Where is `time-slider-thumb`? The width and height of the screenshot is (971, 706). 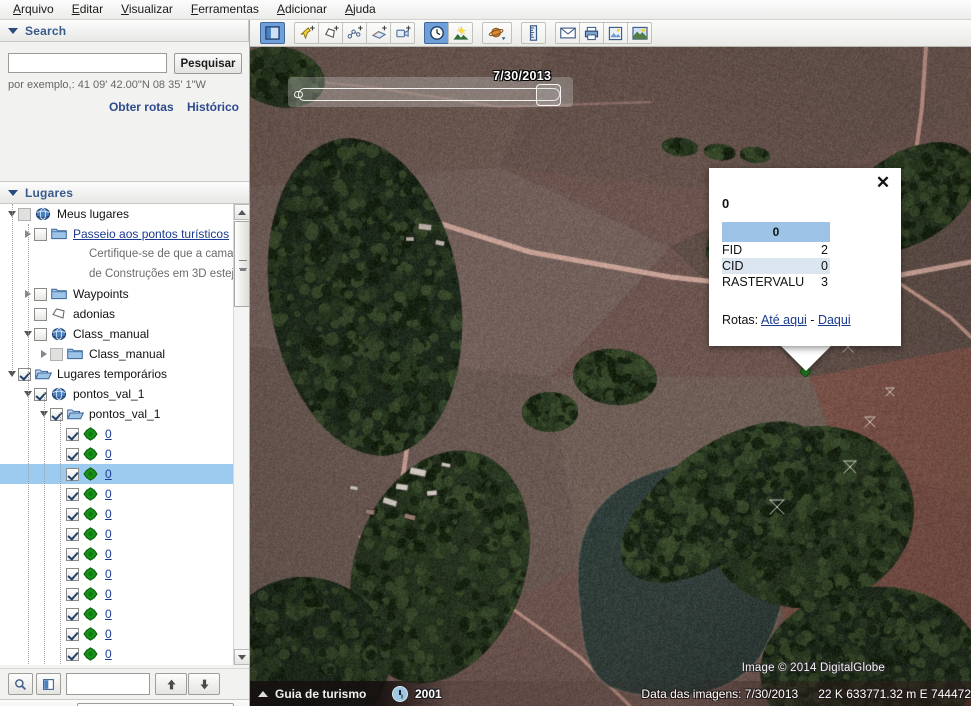
time-slider-thumb is located at coordinates (548, 95).